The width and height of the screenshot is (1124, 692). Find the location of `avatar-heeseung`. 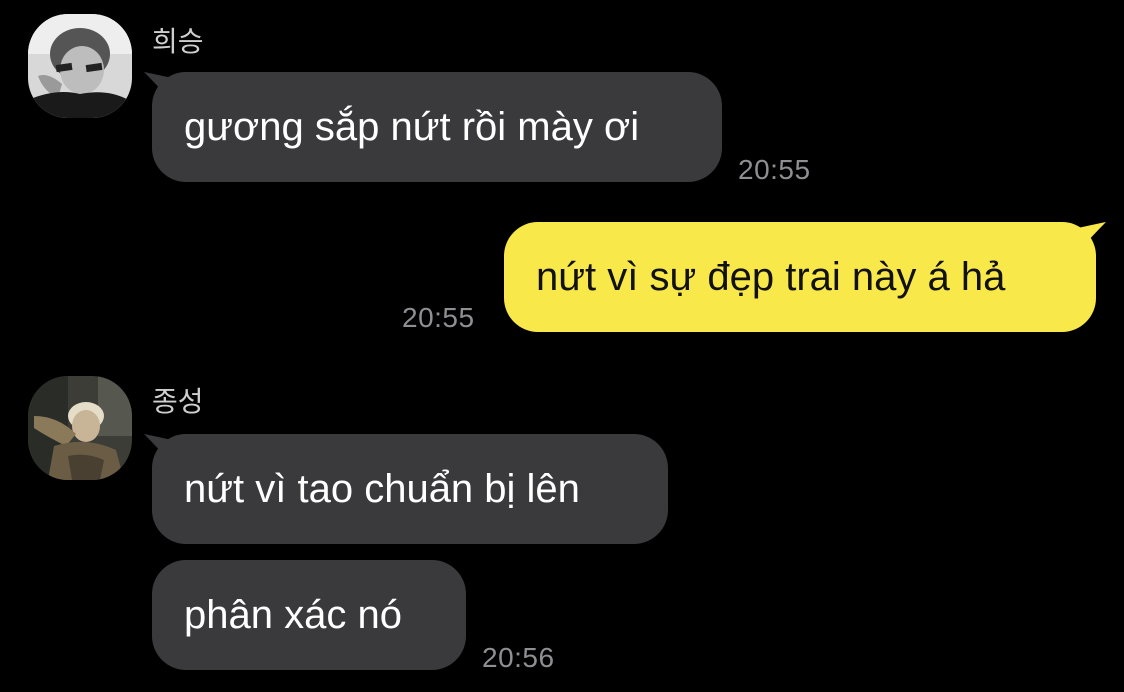

avatar-heeseung is located at coordinates (80, 66).